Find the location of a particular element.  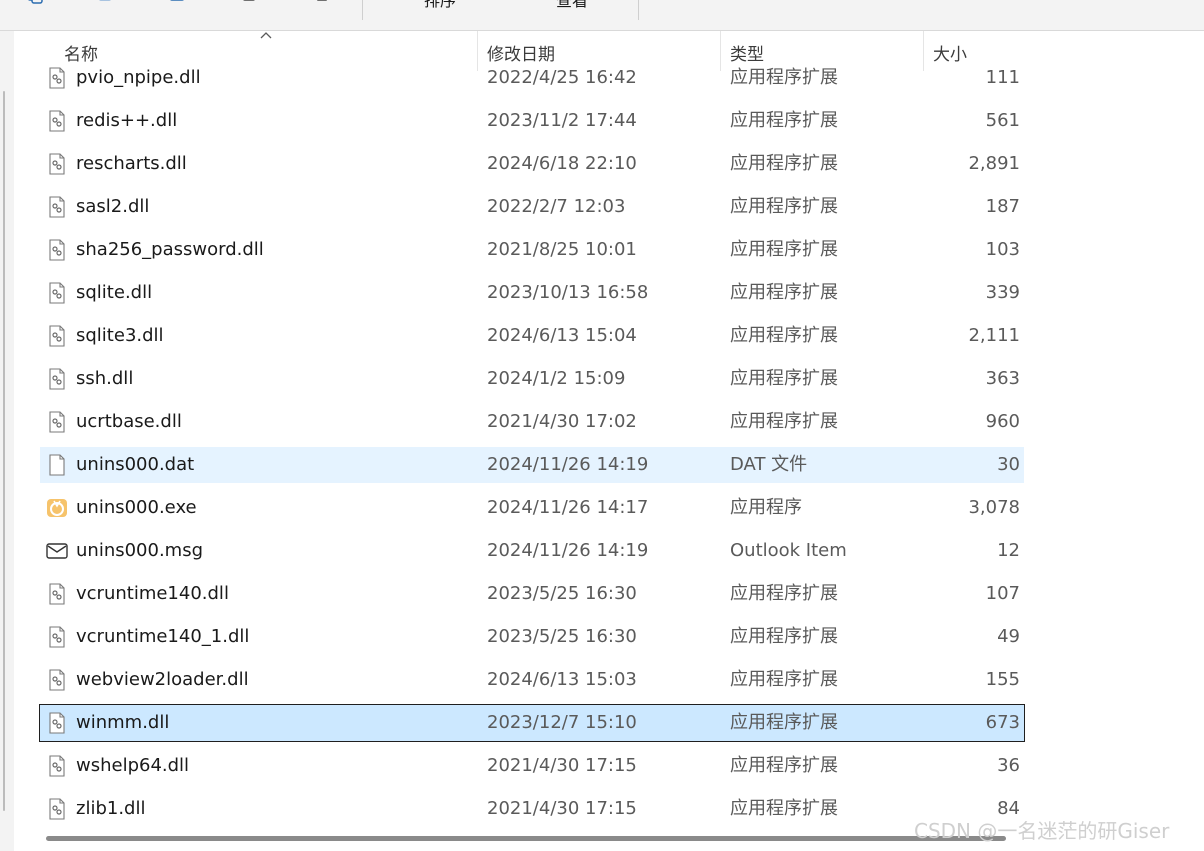

file-size: 155 is located at coordinates (1002, 679).